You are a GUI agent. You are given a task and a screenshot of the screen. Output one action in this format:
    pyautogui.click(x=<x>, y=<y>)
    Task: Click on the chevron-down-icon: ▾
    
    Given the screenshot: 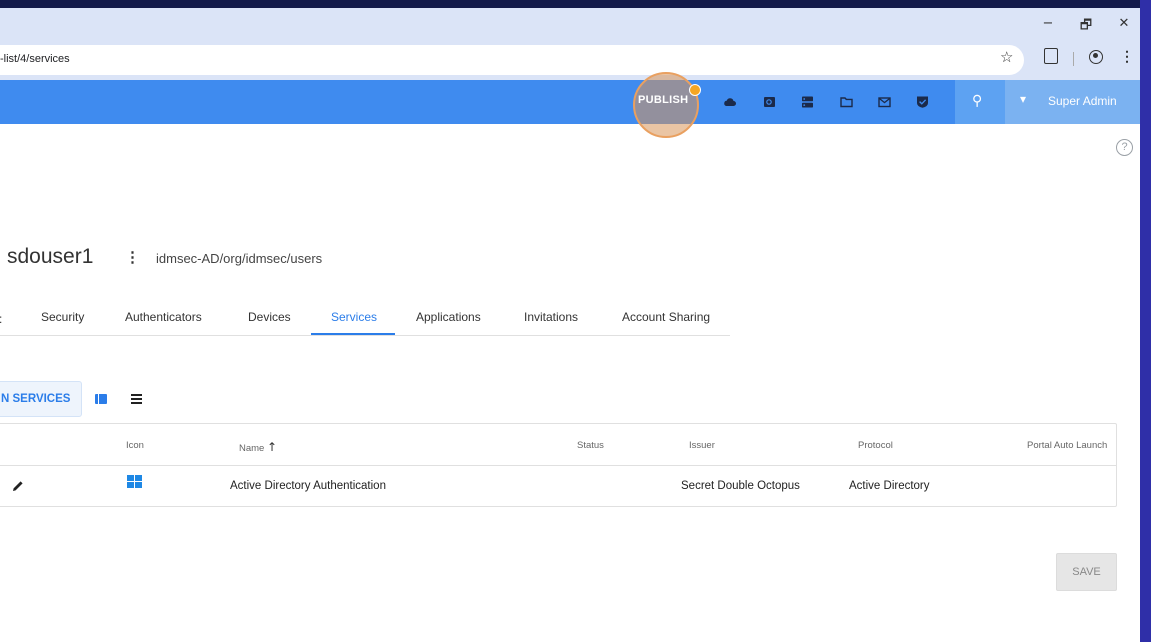 What is the action you would take?
    pyautogui.click(x=1023, y=99)
    